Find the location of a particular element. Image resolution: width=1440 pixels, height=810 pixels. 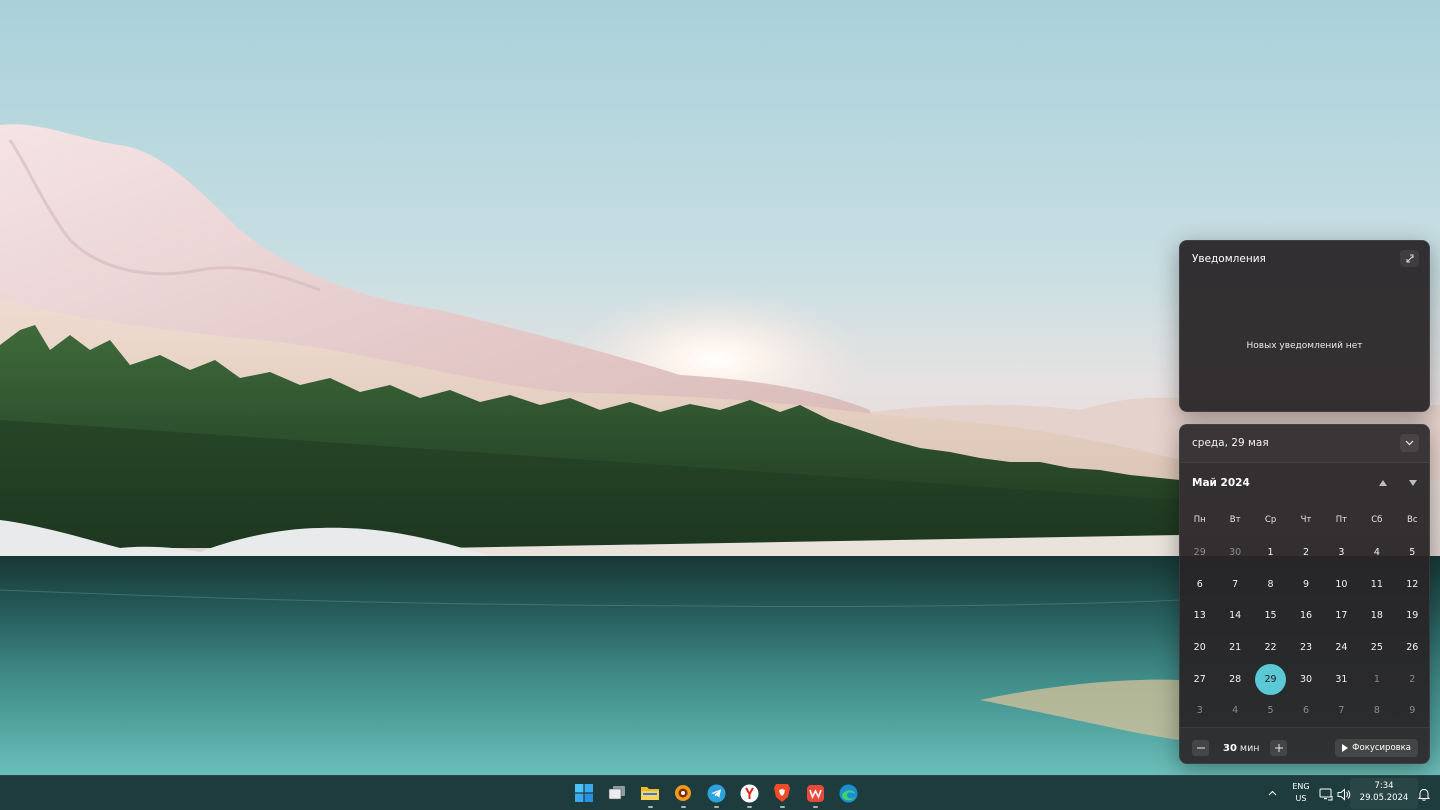

input-language-button: ENG US is located at coordinates (1301, 793).